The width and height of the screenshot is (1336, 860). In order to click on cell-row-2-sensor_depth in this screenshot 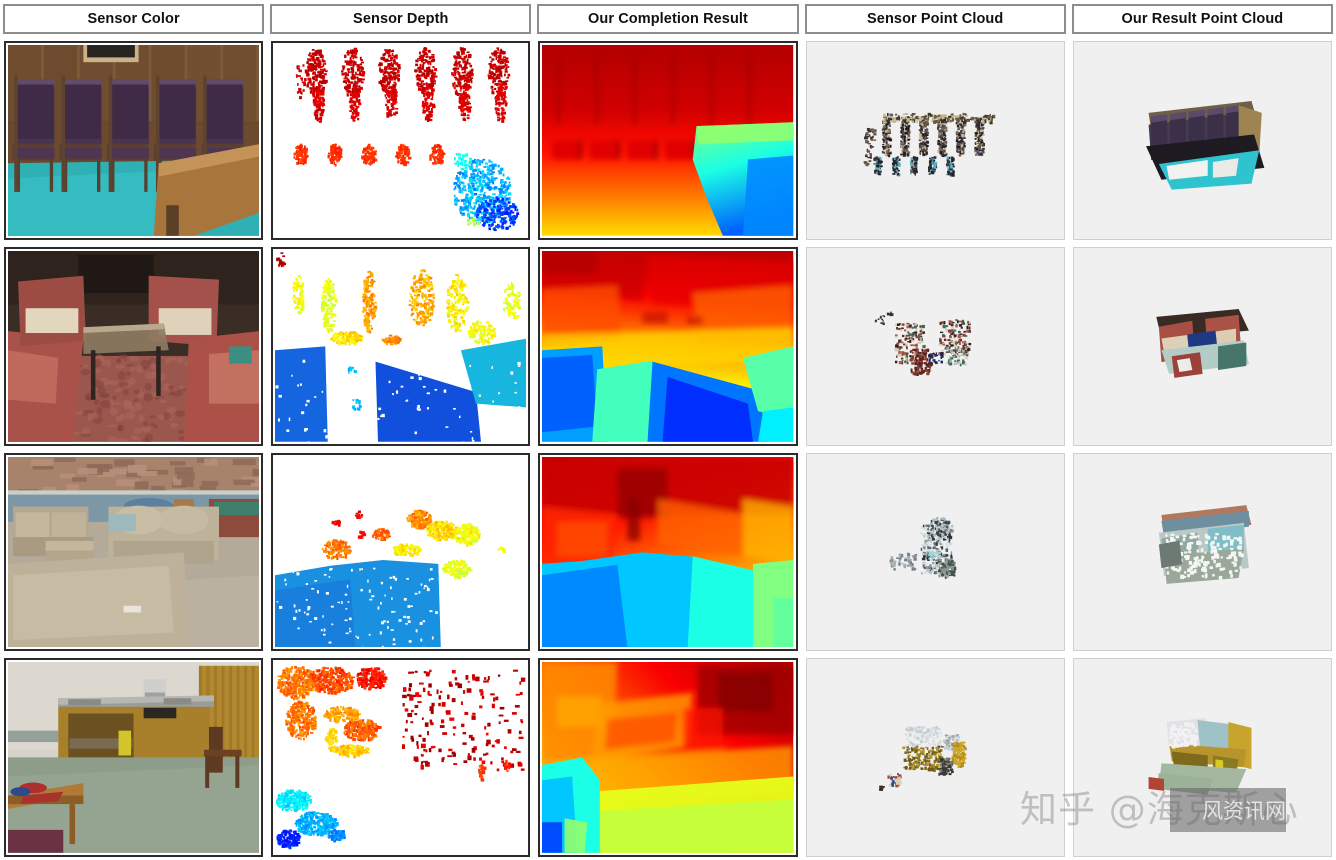, I will do `click(400, 346)`.